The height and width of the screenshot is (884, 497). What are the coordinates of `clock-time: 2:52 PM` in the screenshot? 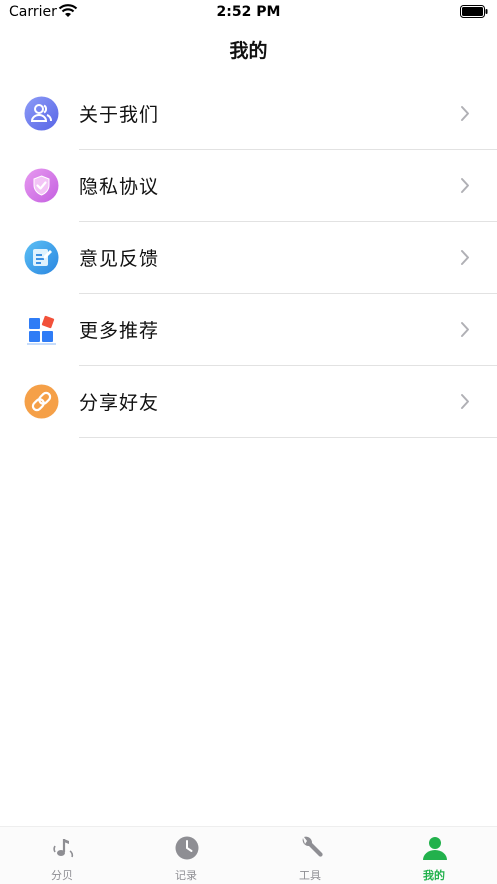 It's located at (248, 12).